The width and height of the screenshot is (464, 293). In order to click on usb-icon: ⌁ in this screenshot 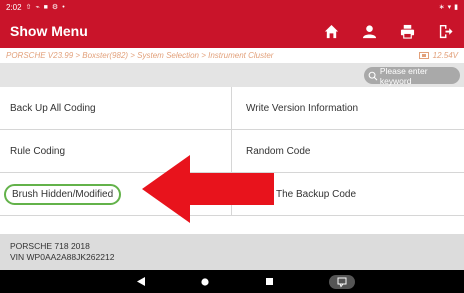, I will do `click(37, 7)`.